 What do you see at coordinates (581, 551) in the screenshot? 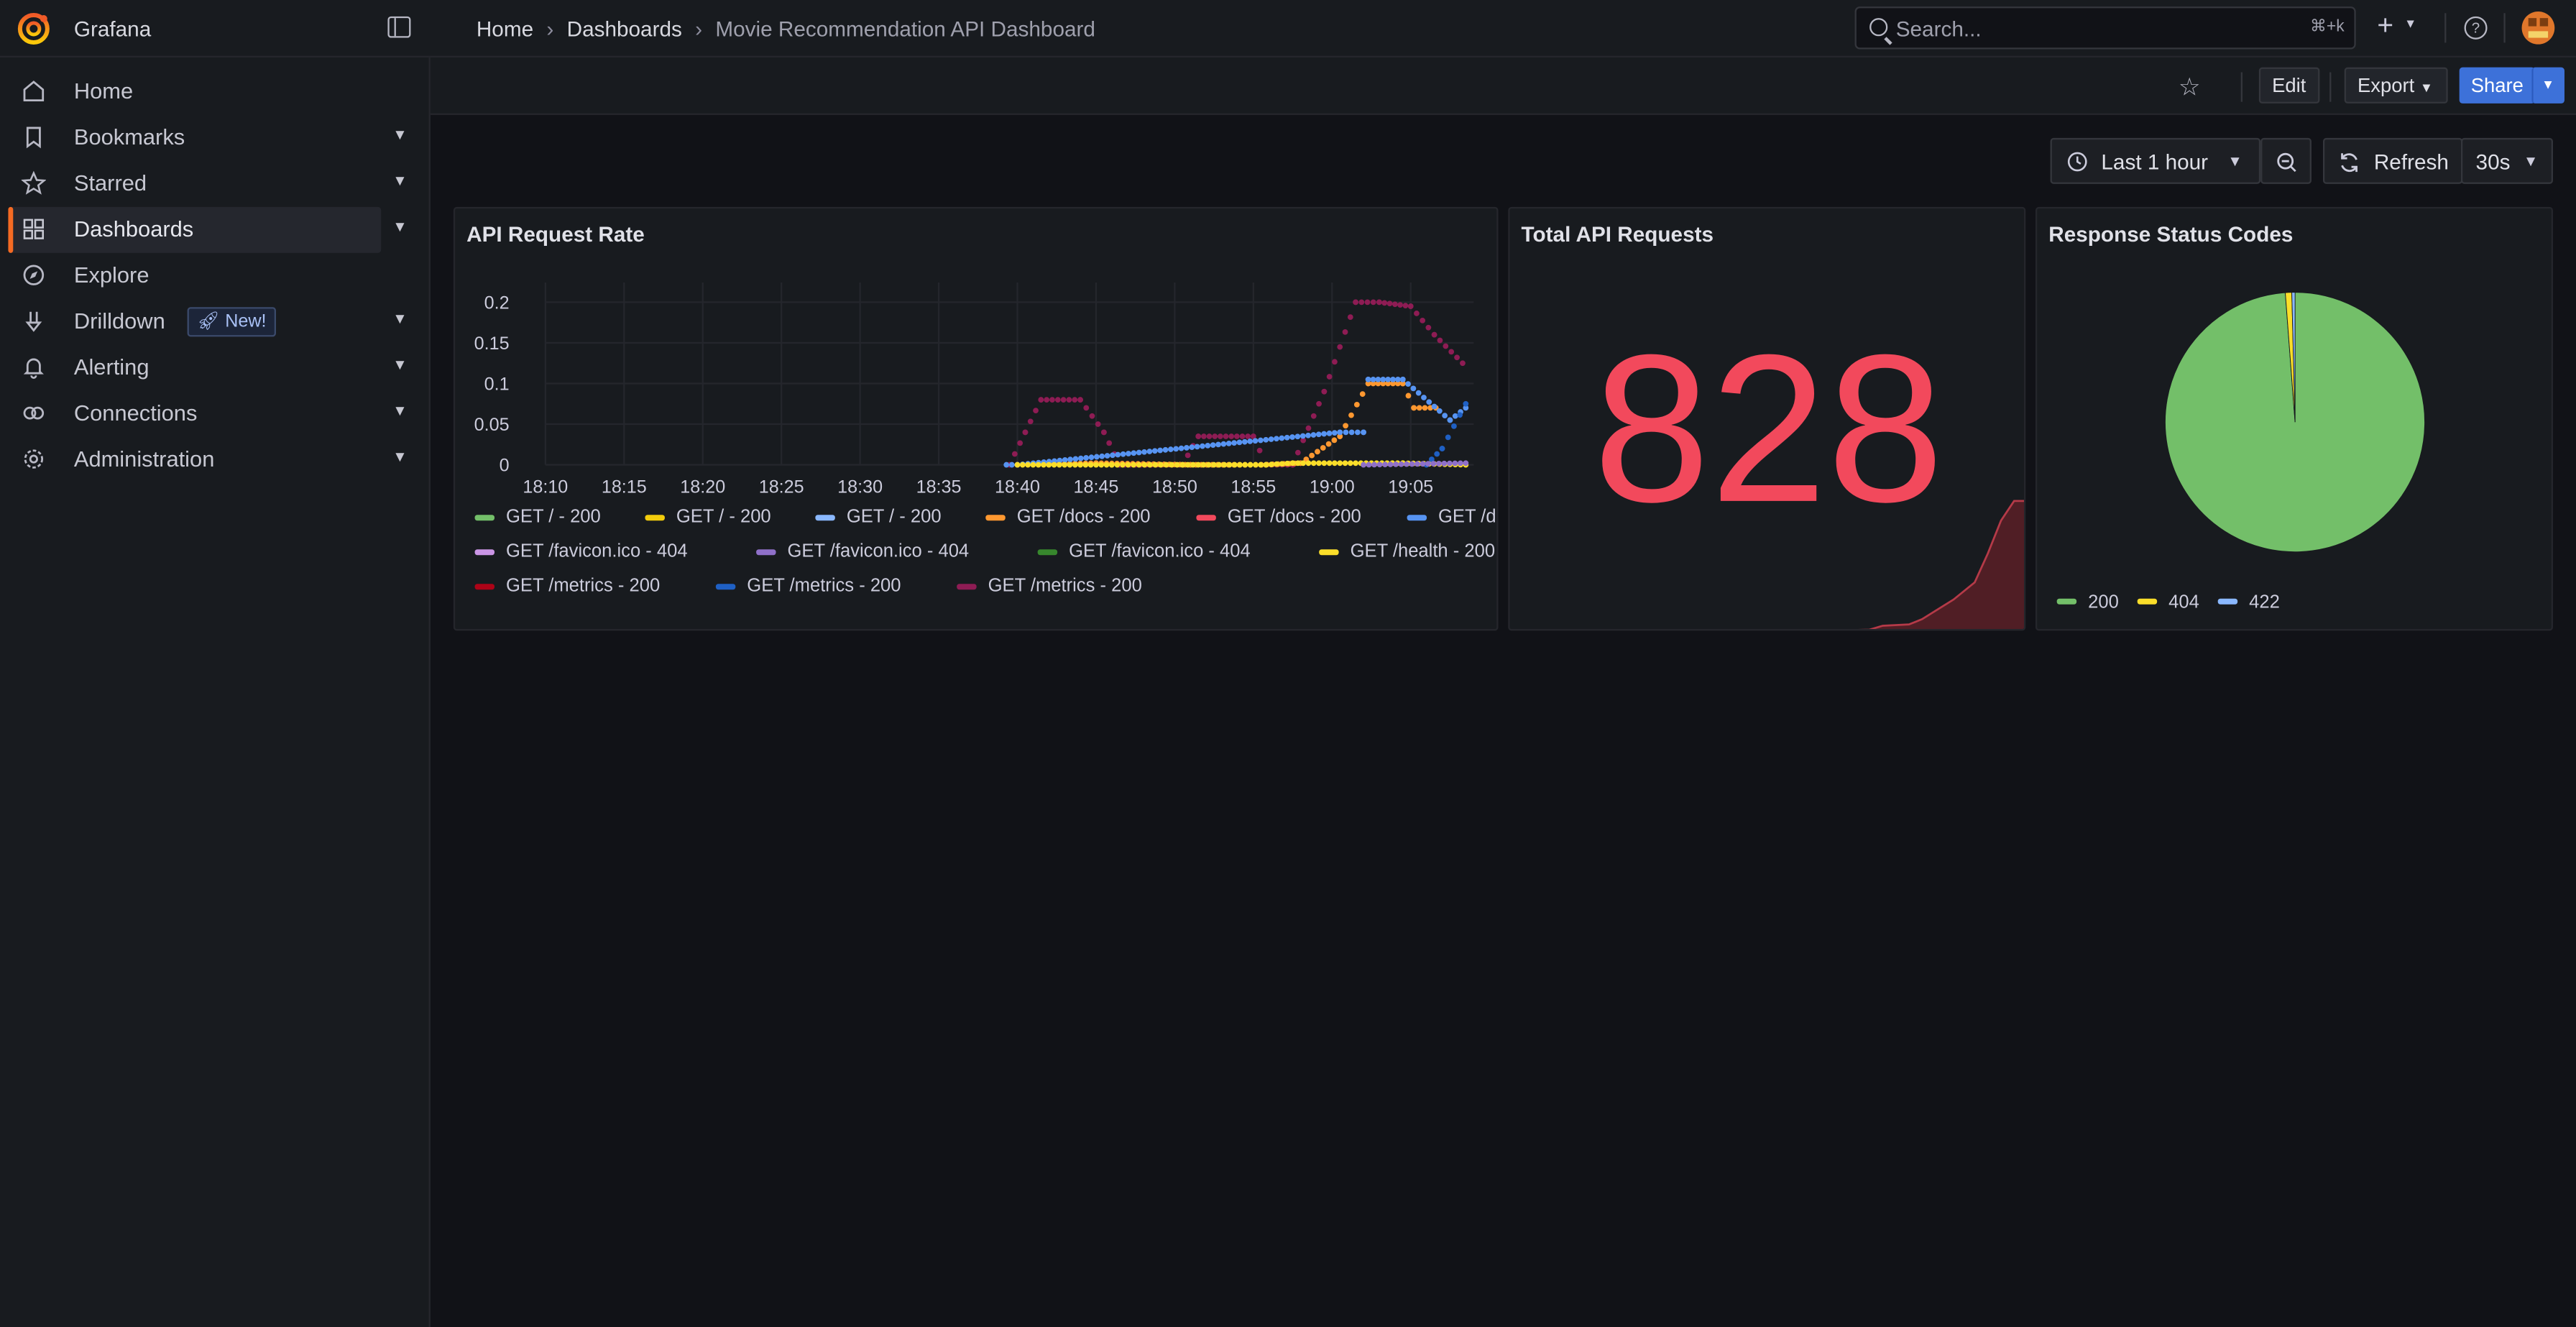
I see `legend-item: GET /favicon.ico - 404` at bounding box center [581, 551].